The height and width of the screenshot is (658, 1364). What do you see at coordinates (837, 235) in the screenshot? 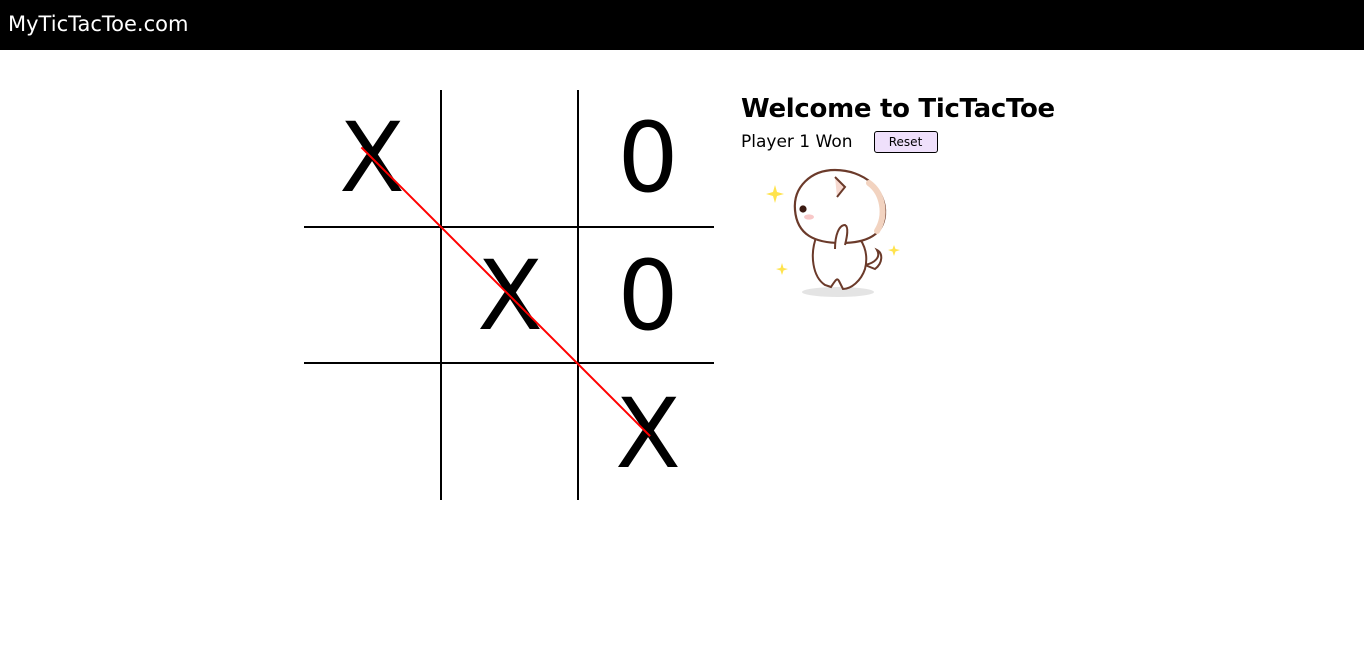
I see `dancing-cat-icon` at bounding box center [837, 235].